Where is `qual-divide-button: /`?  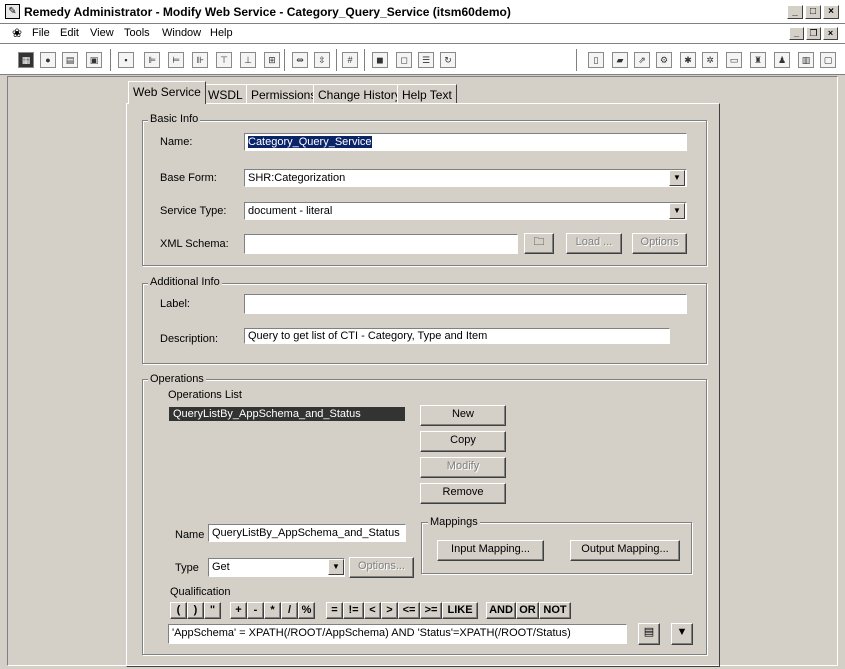
qual-divide-button: / is located at coordinates (289, 610).